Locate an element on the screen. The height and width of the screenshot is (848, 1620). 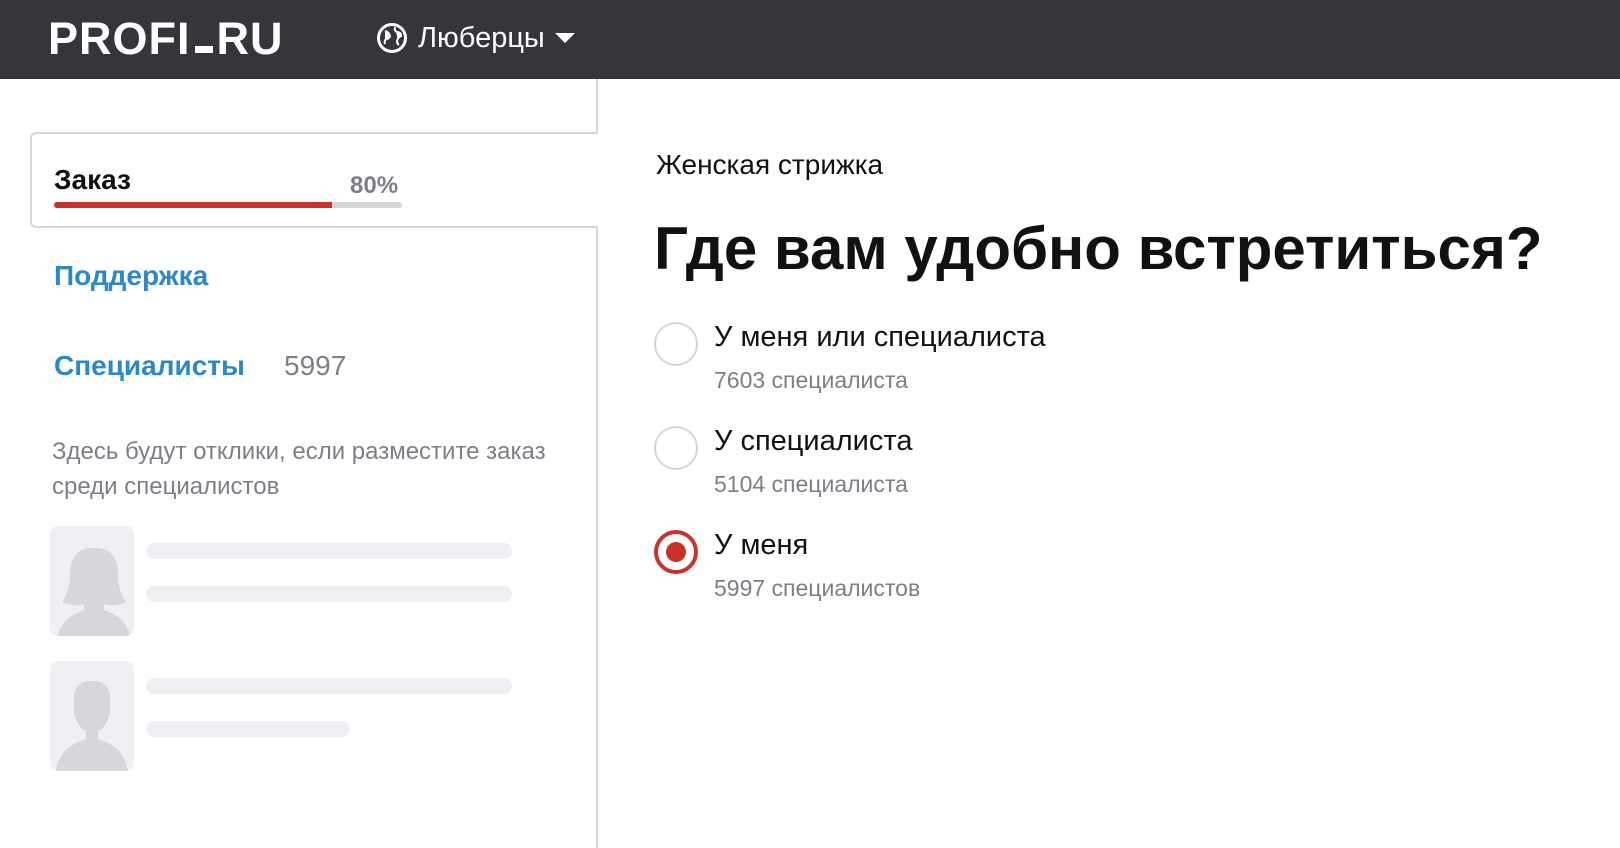
option-count: 7603 специалиста is located at coordinates (811, 380).